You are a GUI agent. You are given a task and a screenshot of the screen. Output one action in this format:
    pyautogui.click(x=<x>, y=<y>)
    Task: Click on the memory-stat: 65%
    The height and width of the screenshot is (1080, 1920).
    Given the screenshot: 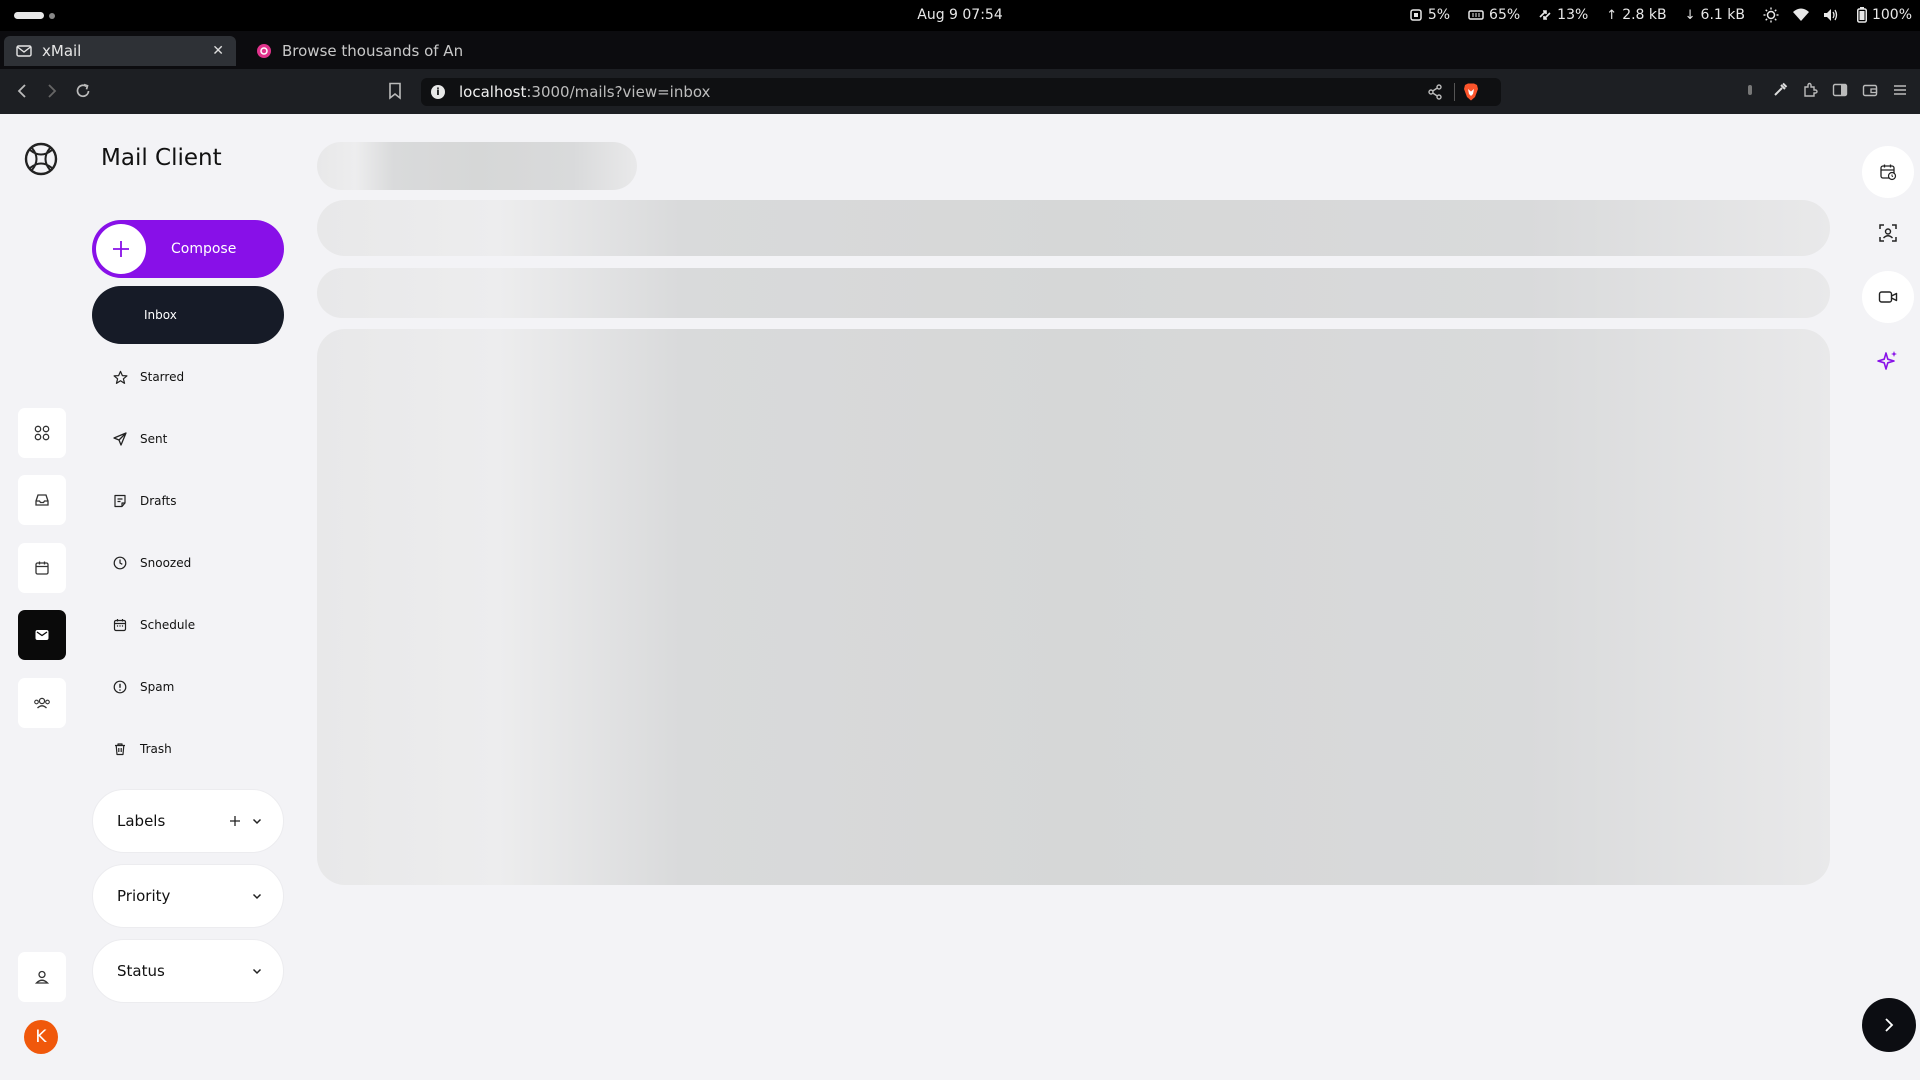 What is the action you would take?
    pyautogui.click(x=1494, y=15)
    